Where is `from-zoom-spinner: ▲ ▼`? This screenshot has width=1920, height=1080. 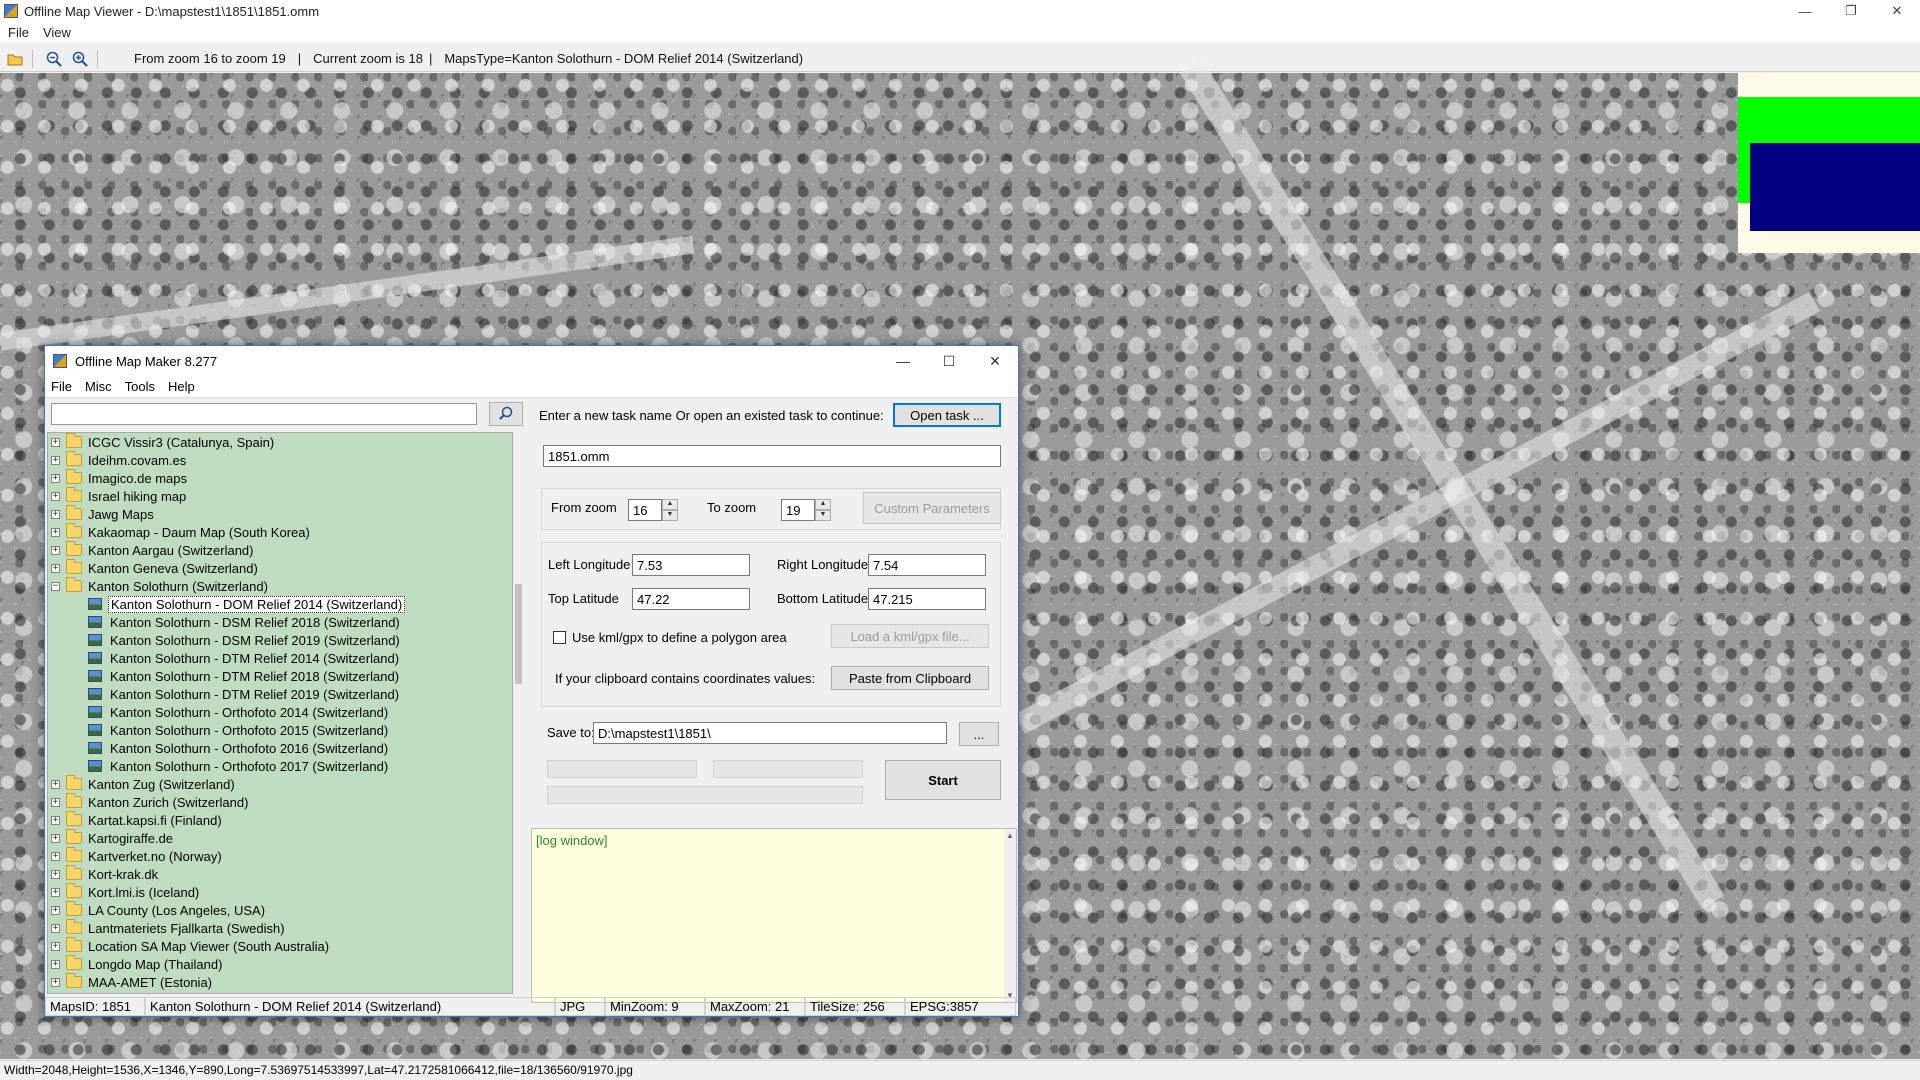
from-zoom-spinner: ▲ ▼ is located at coordinates (670, 510).